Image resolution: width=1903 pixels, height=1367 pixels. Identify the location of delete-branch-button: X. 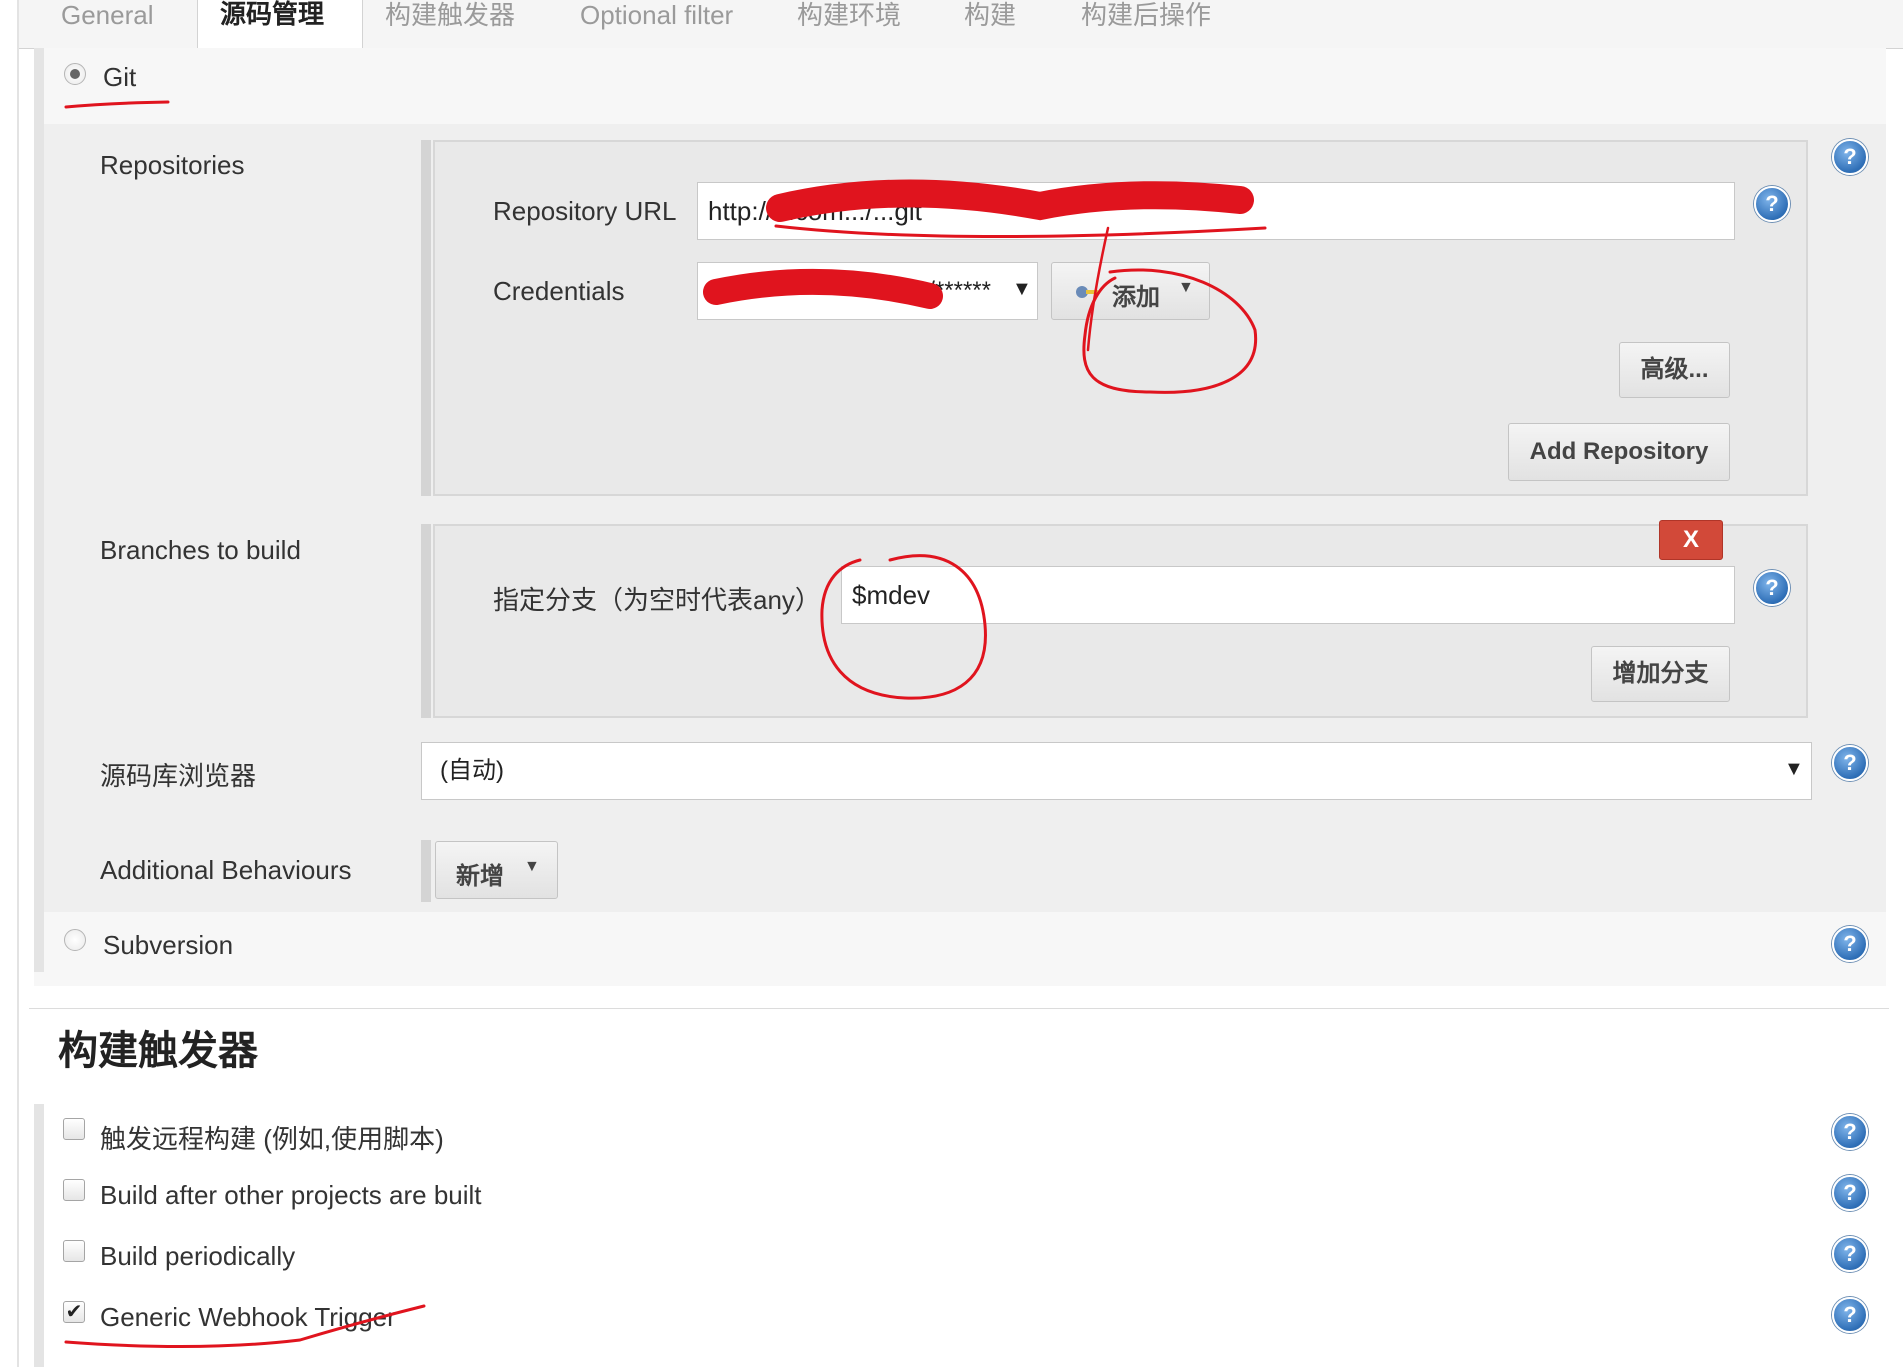
(1691, 540).